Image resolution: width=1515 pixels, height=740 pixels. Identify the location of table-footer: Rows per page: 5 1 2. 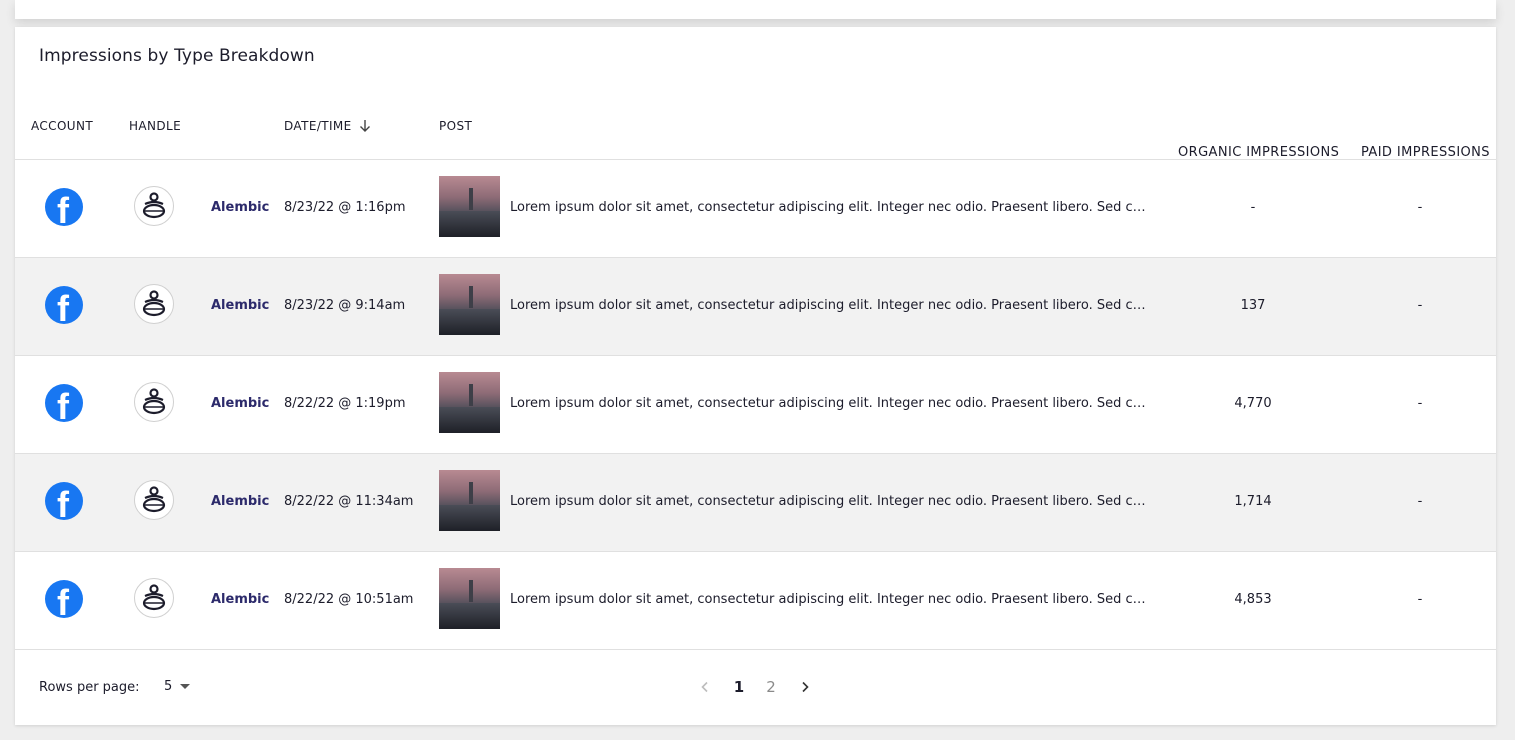
(755, 687).